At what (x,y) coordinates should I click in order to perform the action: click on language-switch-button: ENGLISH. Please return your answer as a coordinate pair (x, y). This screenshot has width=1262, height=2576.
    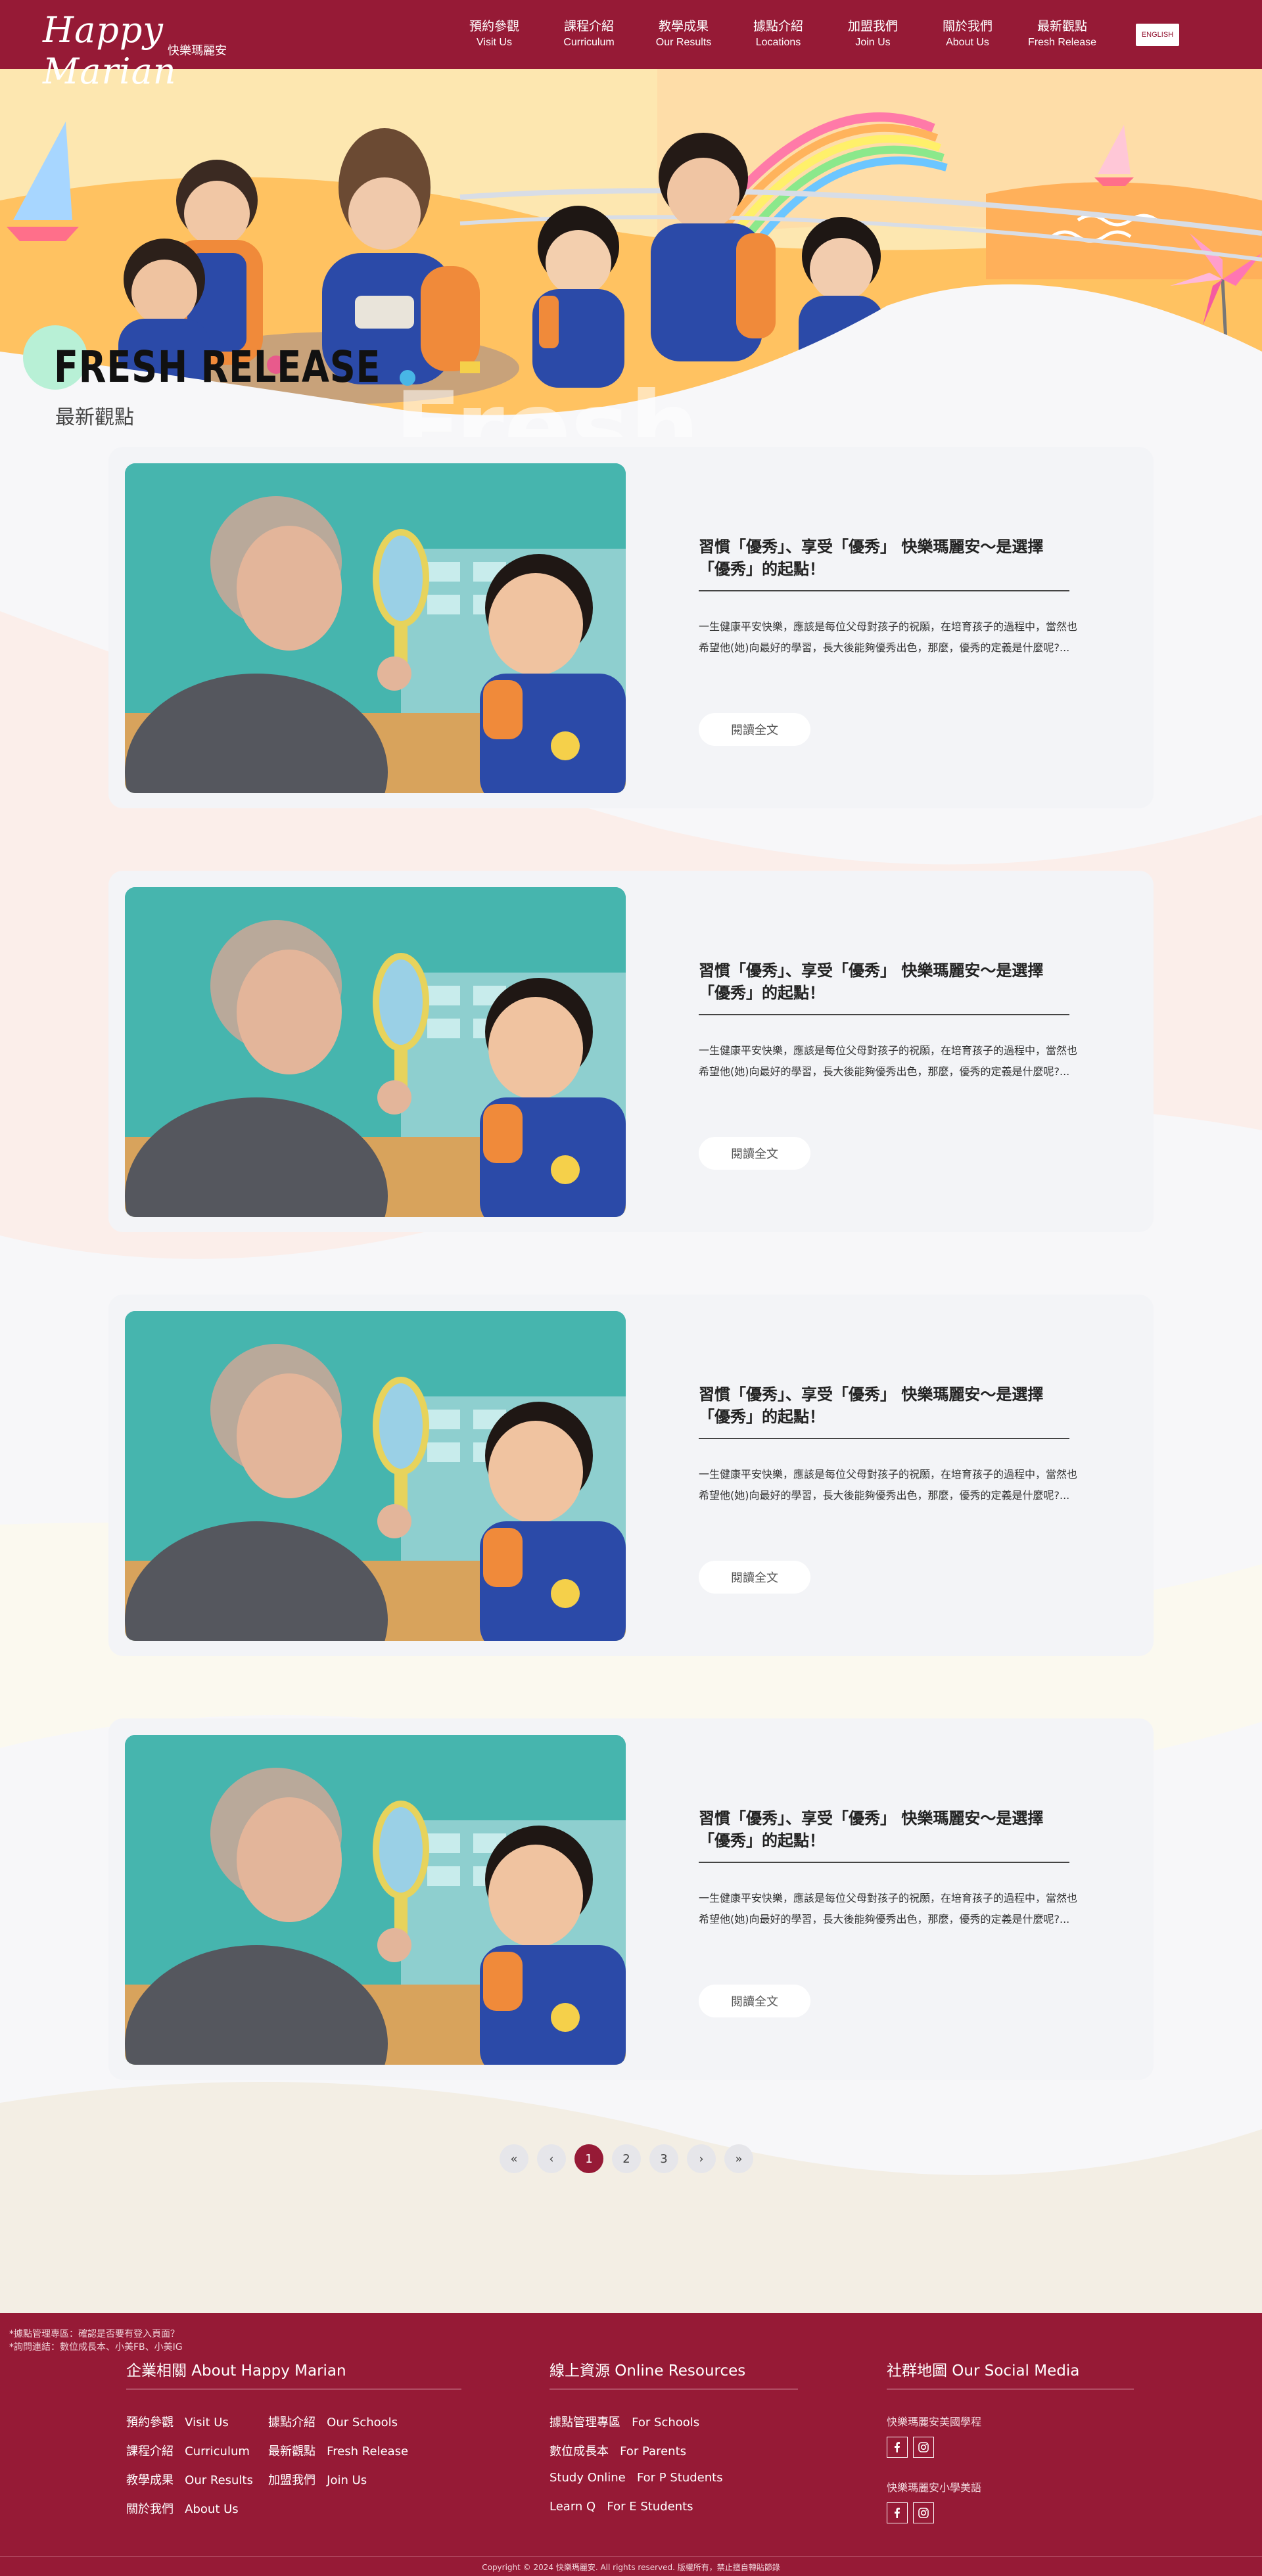
    Looking at the image, I should click on (1157, 35).